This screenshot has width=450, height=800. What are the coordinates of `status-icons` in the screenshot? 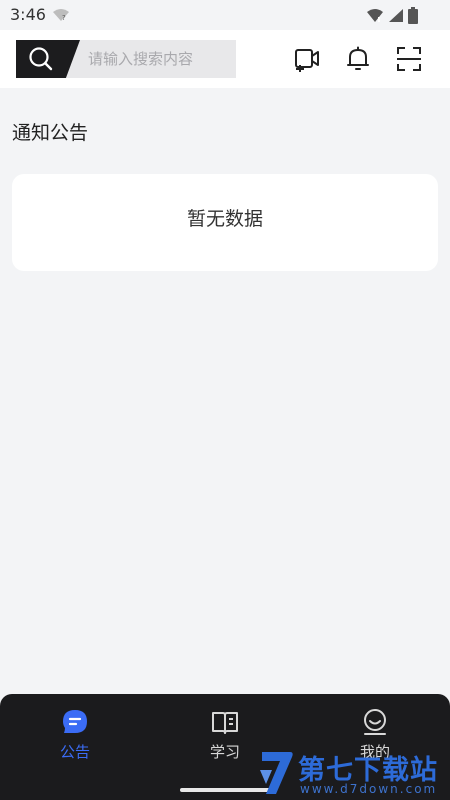 It's located at (392, 15).